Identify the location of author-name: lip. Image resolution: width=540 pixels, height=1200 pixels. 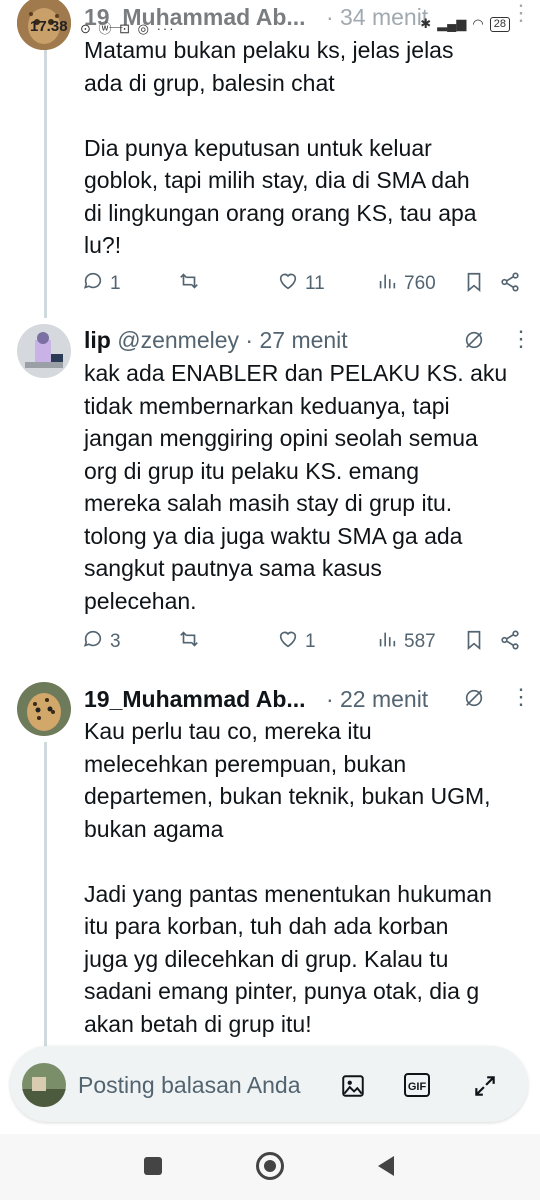
(97, 340).